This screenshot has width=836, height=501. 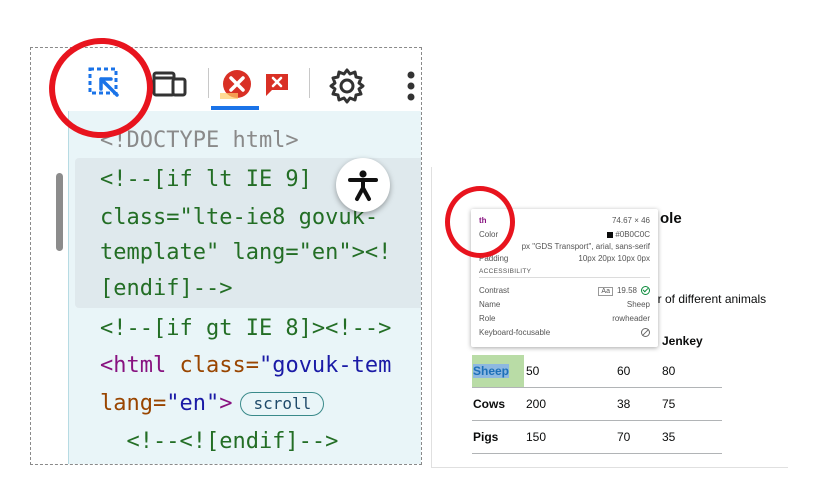 I want to click on attr-name: class=, so click(x=212, y=365).